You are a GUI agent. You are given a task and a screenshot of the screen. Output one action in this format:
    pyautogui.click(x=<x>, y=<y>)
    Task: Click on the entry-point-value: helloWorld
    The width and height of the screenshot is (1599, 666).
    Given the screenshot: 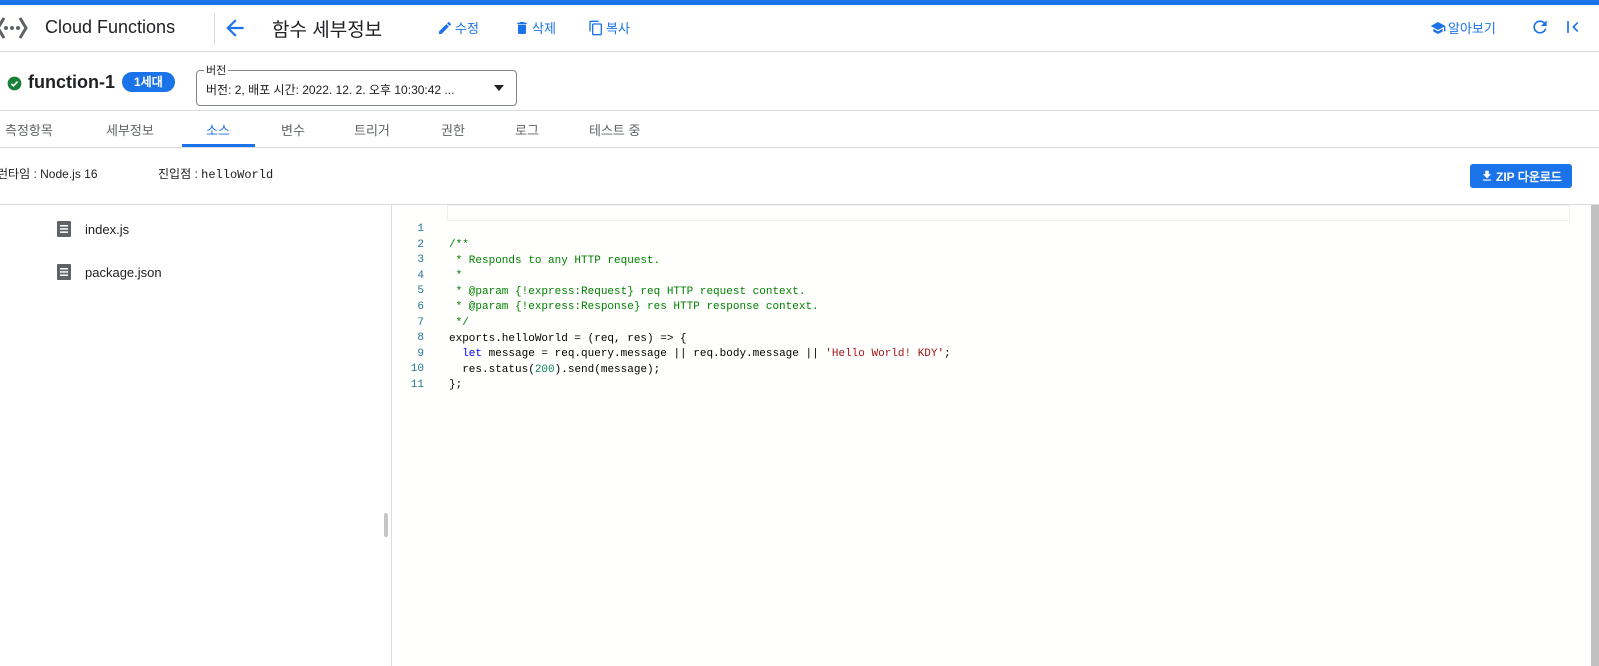 What is the action you would take?
    pyautogui.click(x=237, y=175)
    